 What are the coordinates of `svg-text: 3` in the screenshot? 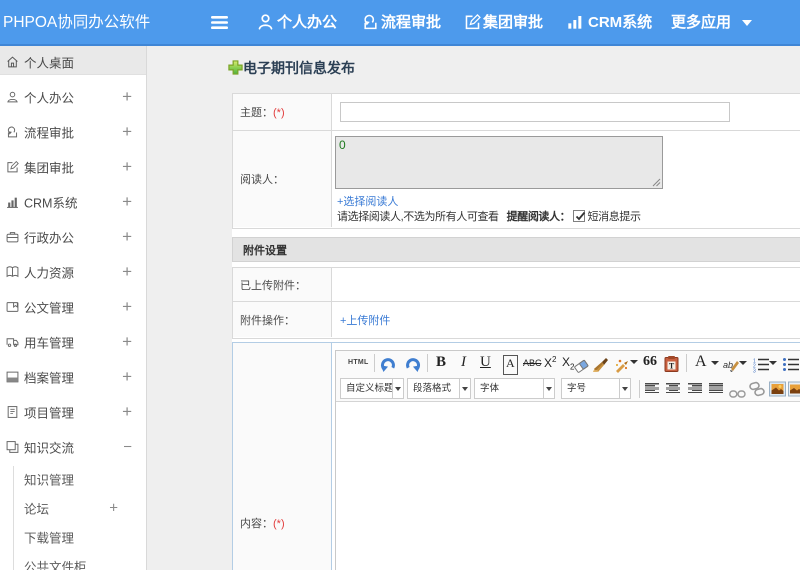 It's located at (754, 372).